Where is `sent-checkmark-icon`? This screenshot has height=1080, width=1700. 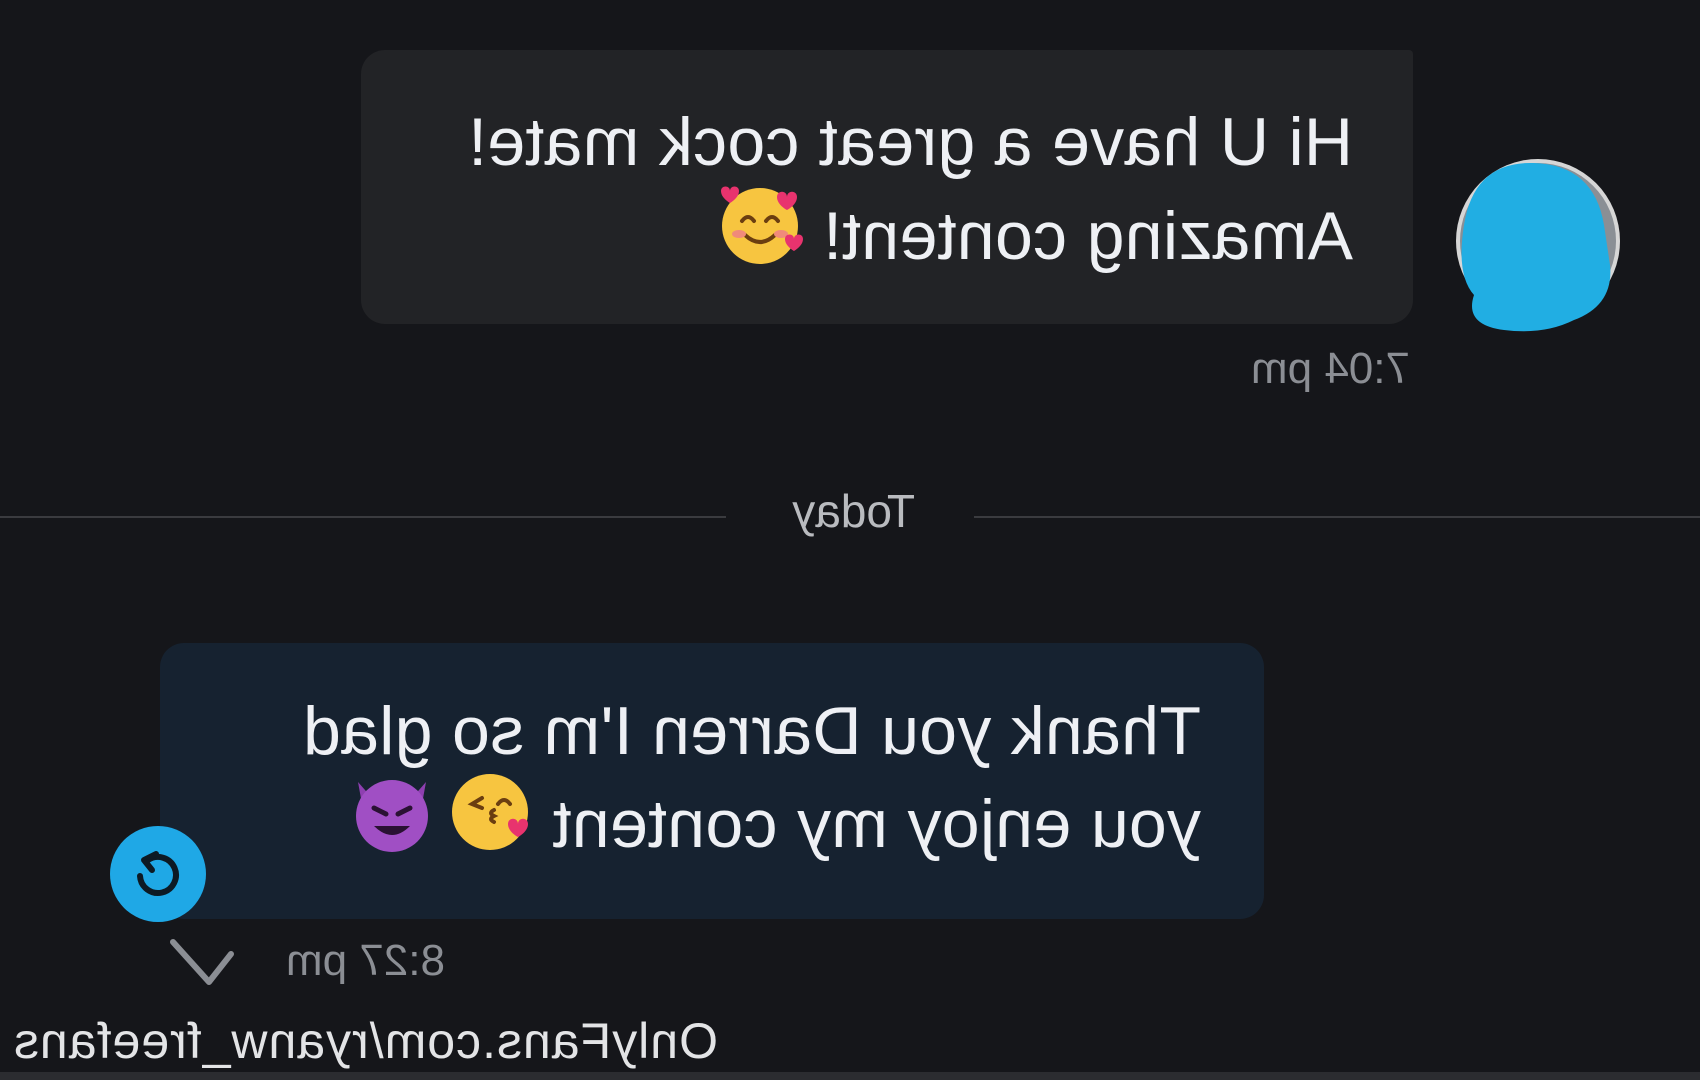 sent-checkmark-icon is located at coordinates (202, 963).